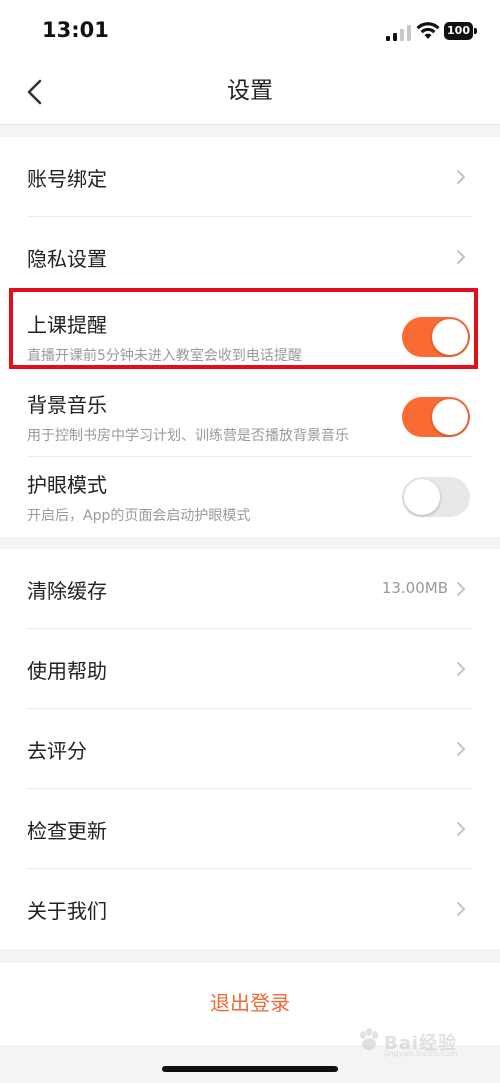 Image resolution: width=500 pixels, height=1083 pixels. I want to click on status-bar: 13:01 100, so click(250, 31).